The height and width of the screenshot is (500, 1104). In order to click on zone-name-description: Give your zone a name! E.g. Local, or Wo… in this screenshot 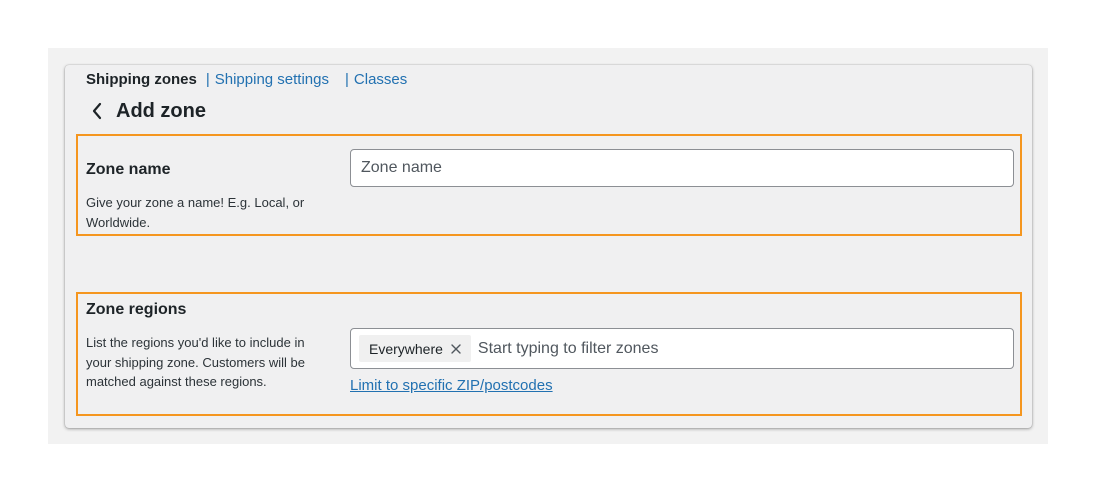, I will do `click(195, 212)`.